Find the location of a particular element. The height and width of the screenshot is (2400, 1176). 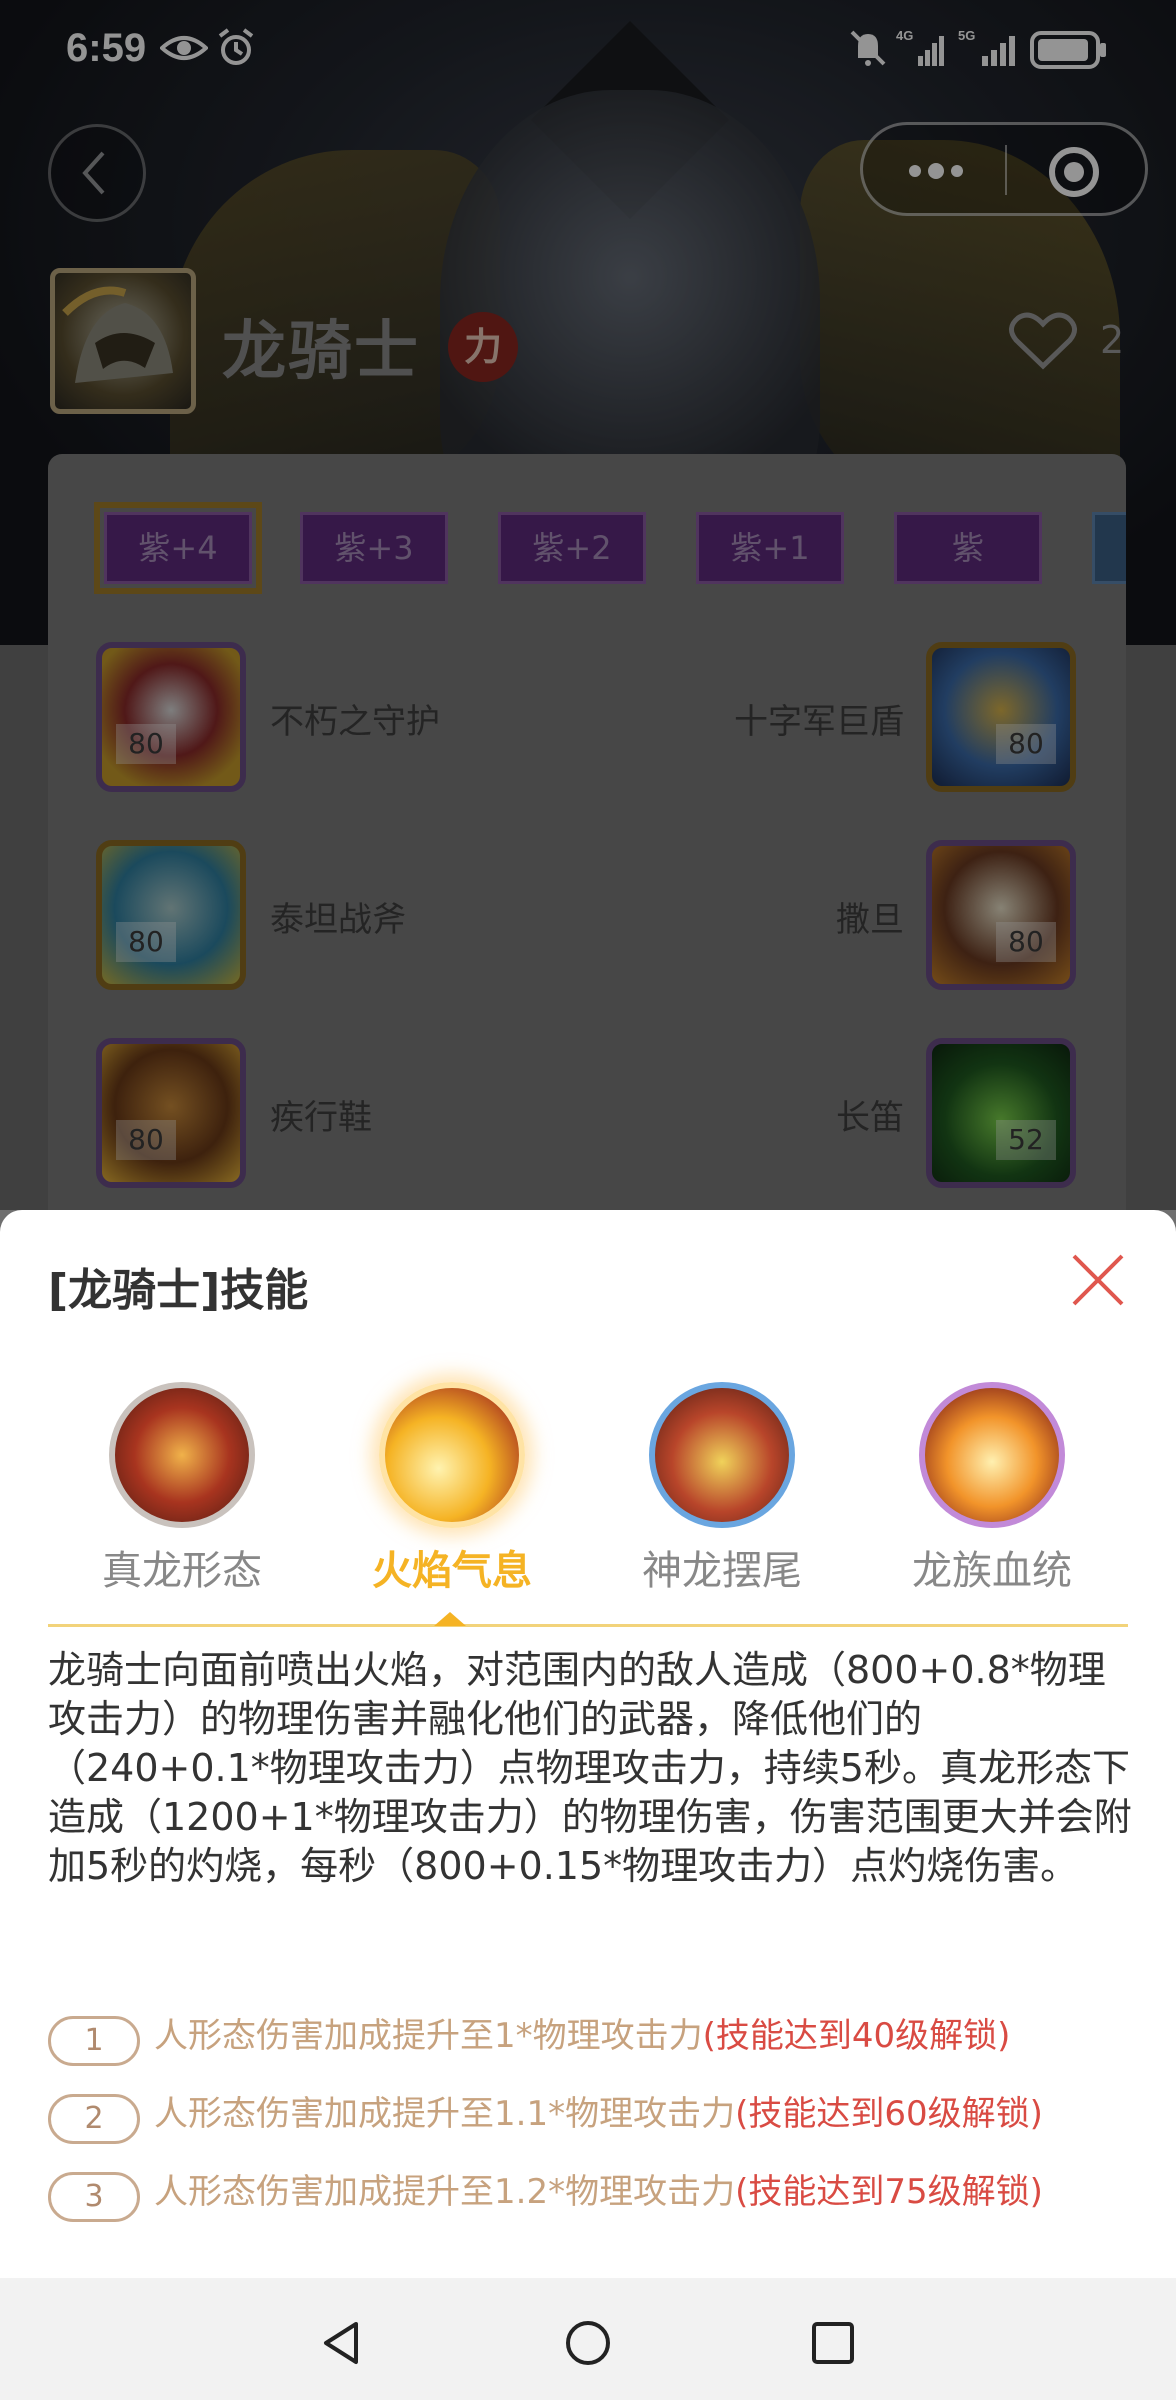

upgrade-number: 1 is located at coordinates (94, 2041).